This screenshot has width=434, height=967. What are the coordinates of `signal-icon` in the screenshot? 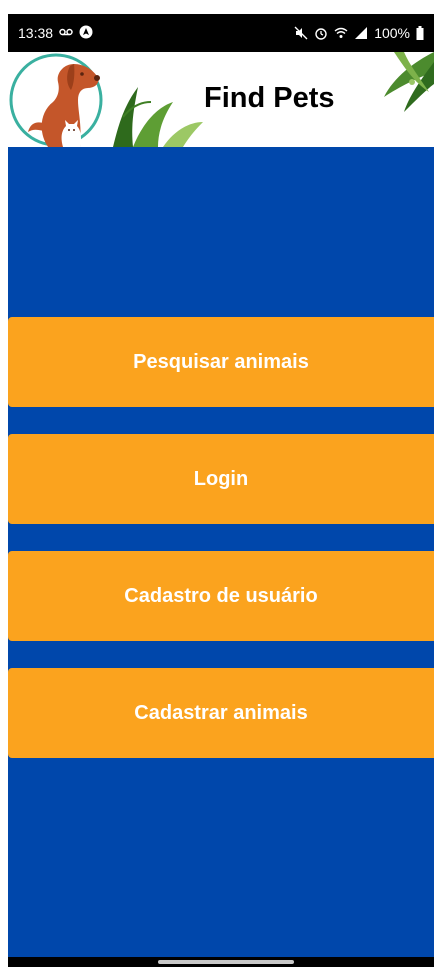 It's located at (361, 33).